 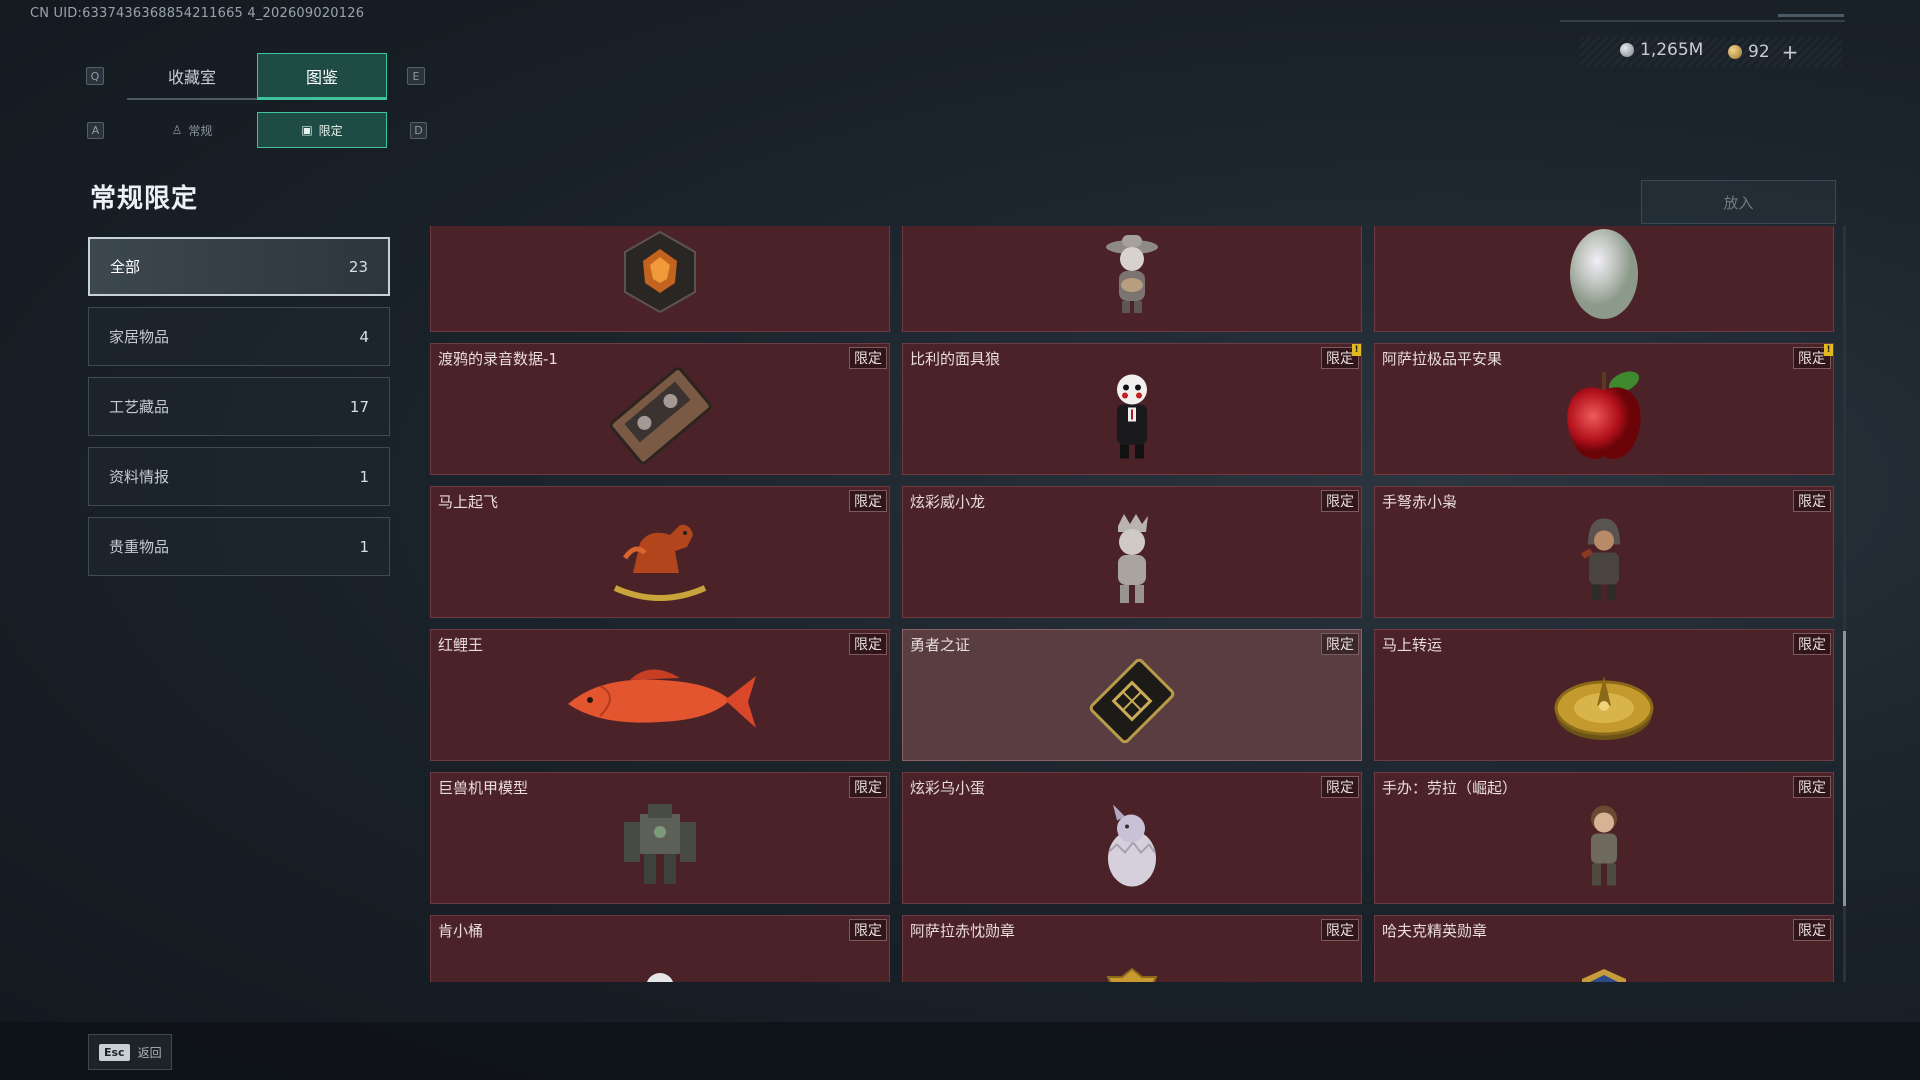 What do you see at coordinates (1738, 202) in the screenshot?
I see `put-in-button: 放入` at bounding box center [1738, 202].